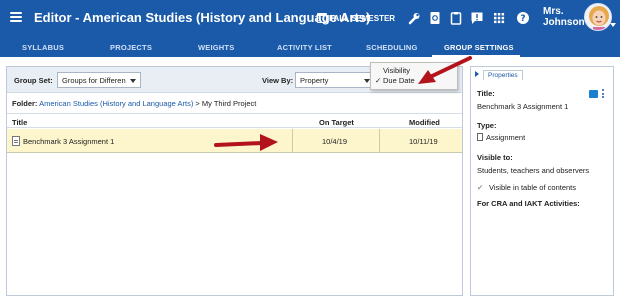 This screenshot has height=301, width=620. I want to click on tab-weights: WEIGHTS, so click(216, 47).